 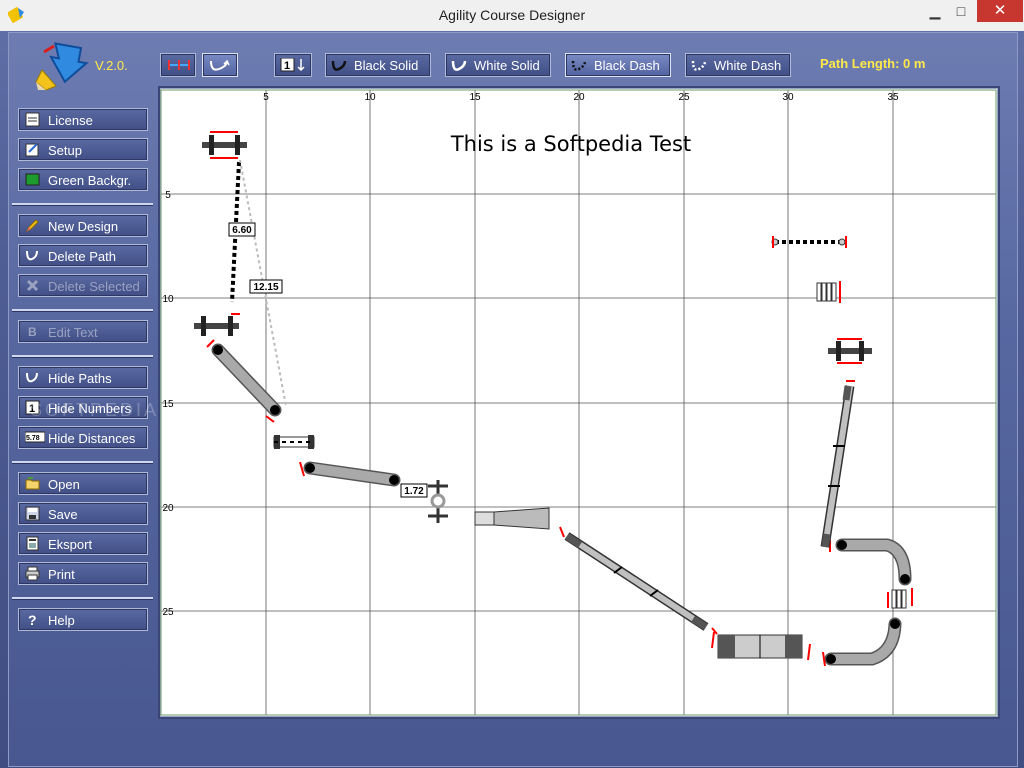 What do you see at coordinates (370, 97) in the screenshot?
I see `x-tick-label: 10` at bounding box center [370, 97].